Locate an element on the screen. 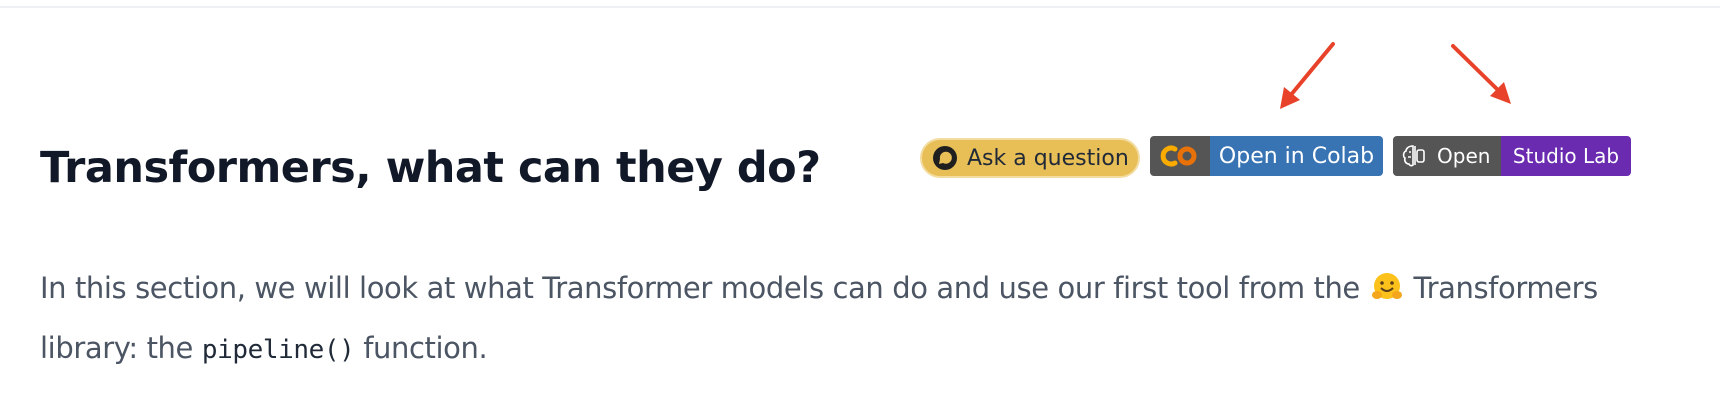 This screenshot has width=1720, height=408. arrow-to-colab is located at coordinates (1307, 75).